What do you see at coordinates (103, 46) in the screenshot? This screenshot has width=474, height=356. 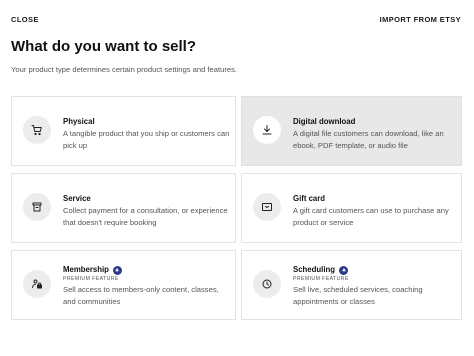 I see `page-title: What do you want to sell?` at bounding box center [103, 46].